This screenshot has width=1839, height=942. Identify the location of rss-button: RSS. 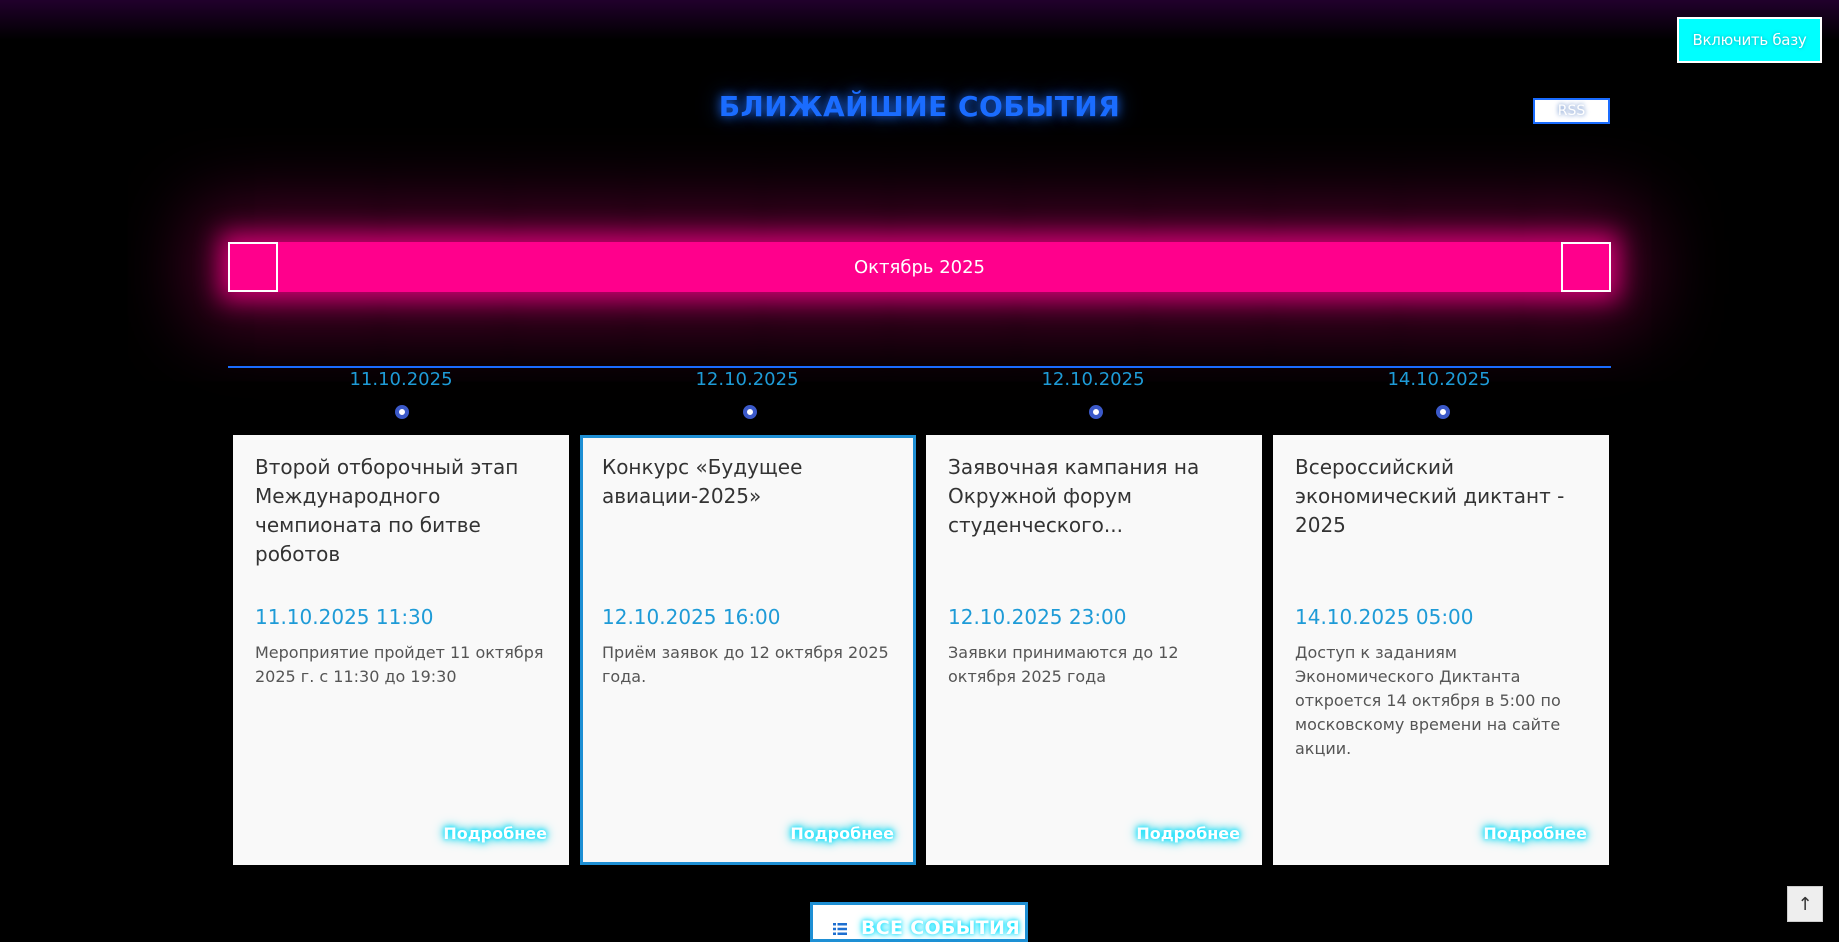
(1571, 111).